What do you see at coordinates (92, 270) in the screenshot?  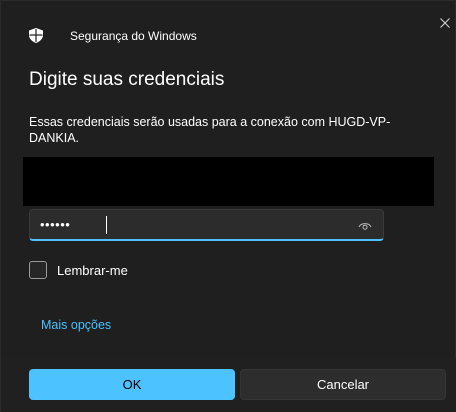 I see `remember-label: Lembrar-me` at bounding box center [92, 270].